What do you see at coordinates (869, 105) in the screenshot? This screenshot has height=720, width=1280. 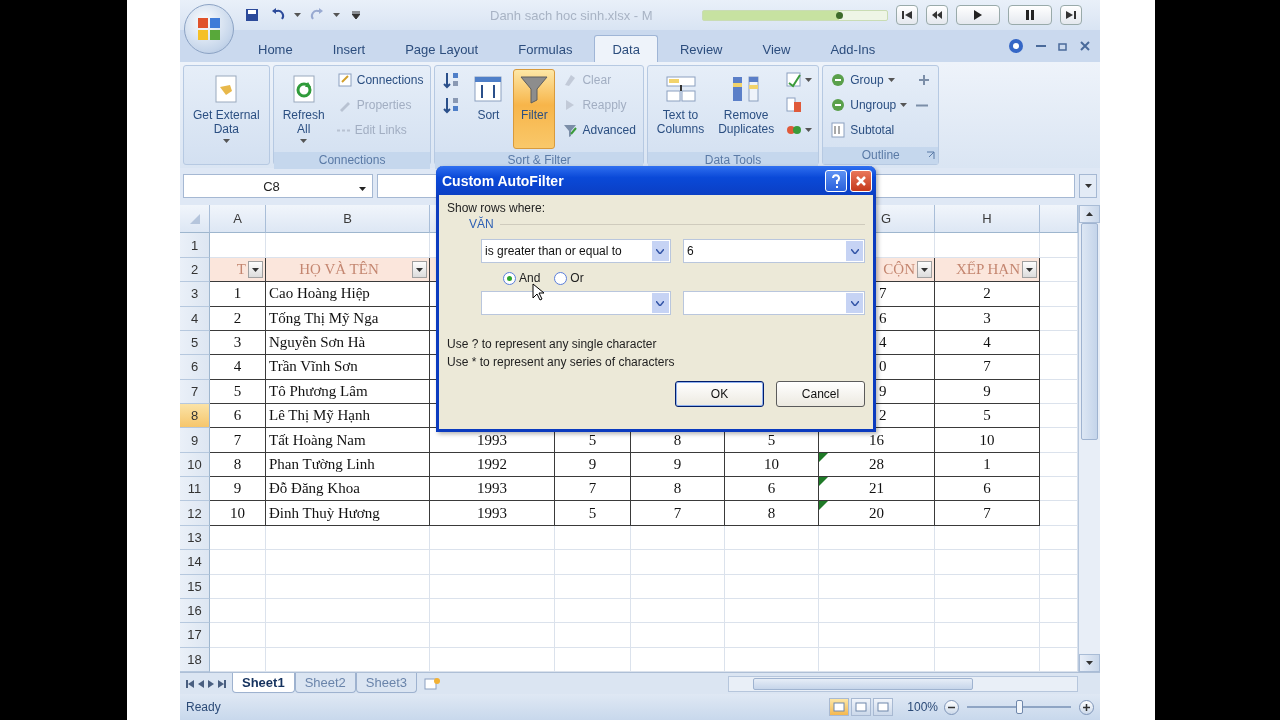 I see `ribbon-button: Ungroup` at bounding box center [869, 105].